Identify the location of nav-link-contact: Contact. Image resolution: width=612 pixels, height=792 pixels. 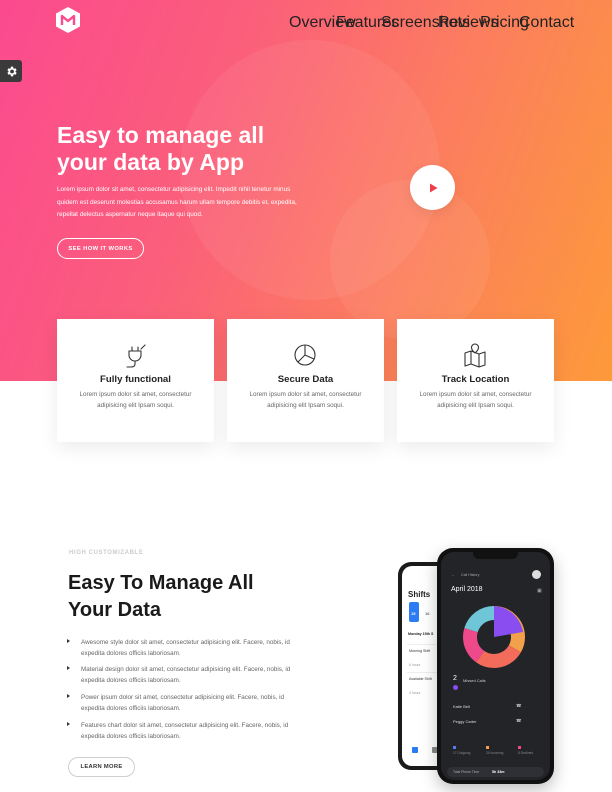
(546, 23).